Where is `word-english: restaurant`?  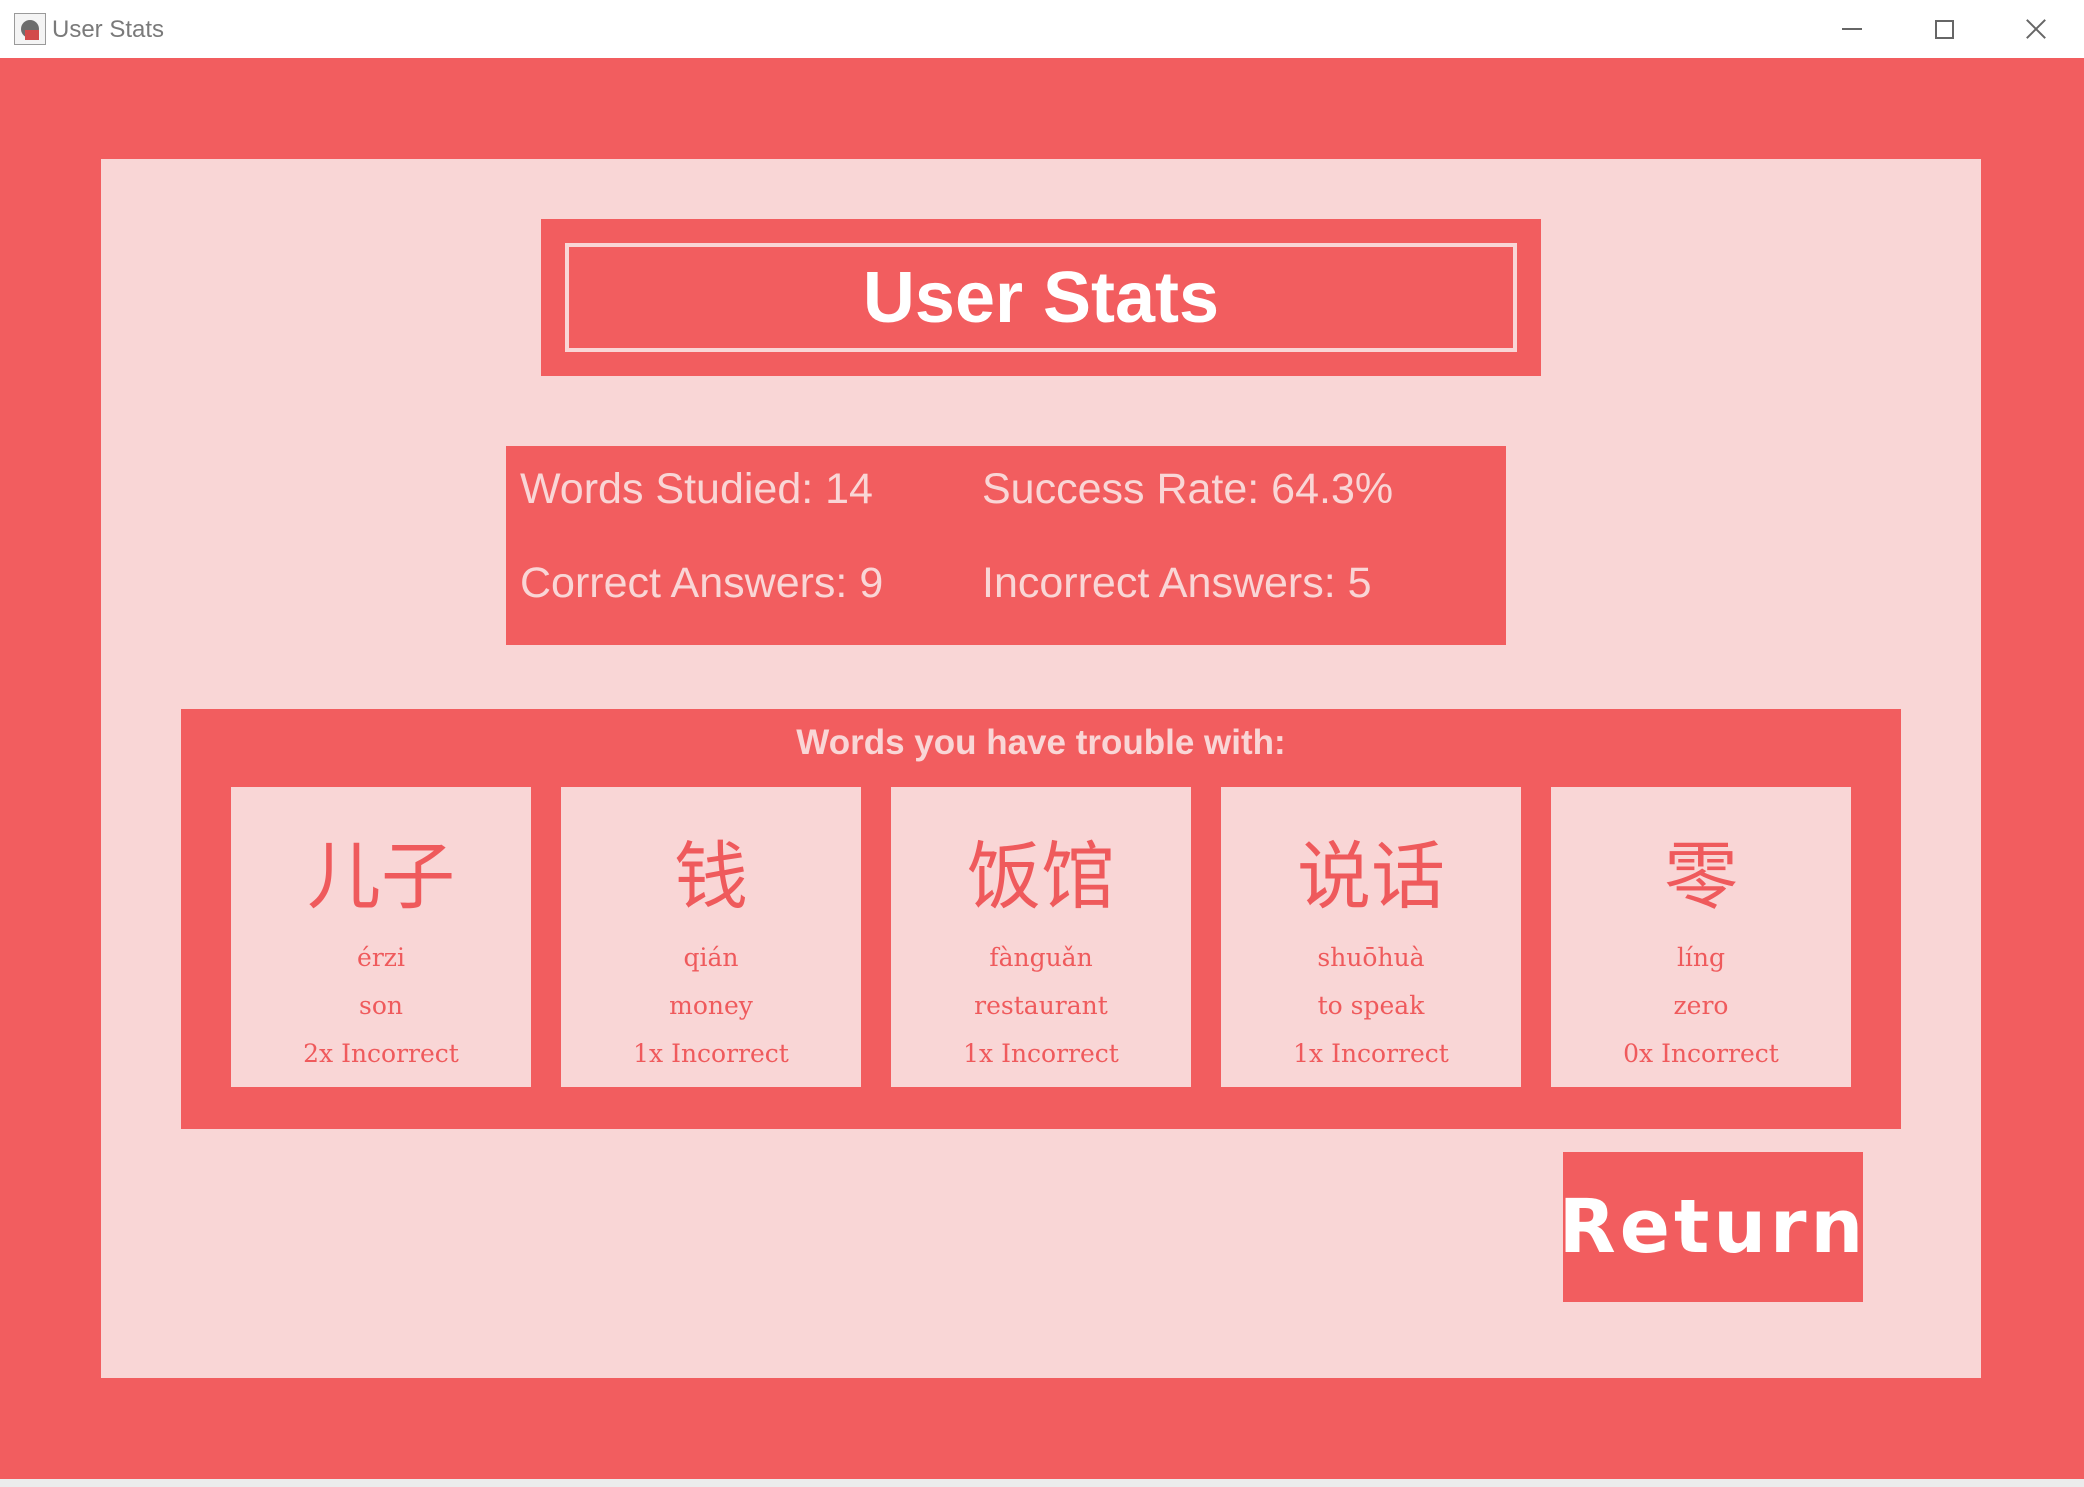 word-english: restaurant is located at coordinates (1041, 1005).